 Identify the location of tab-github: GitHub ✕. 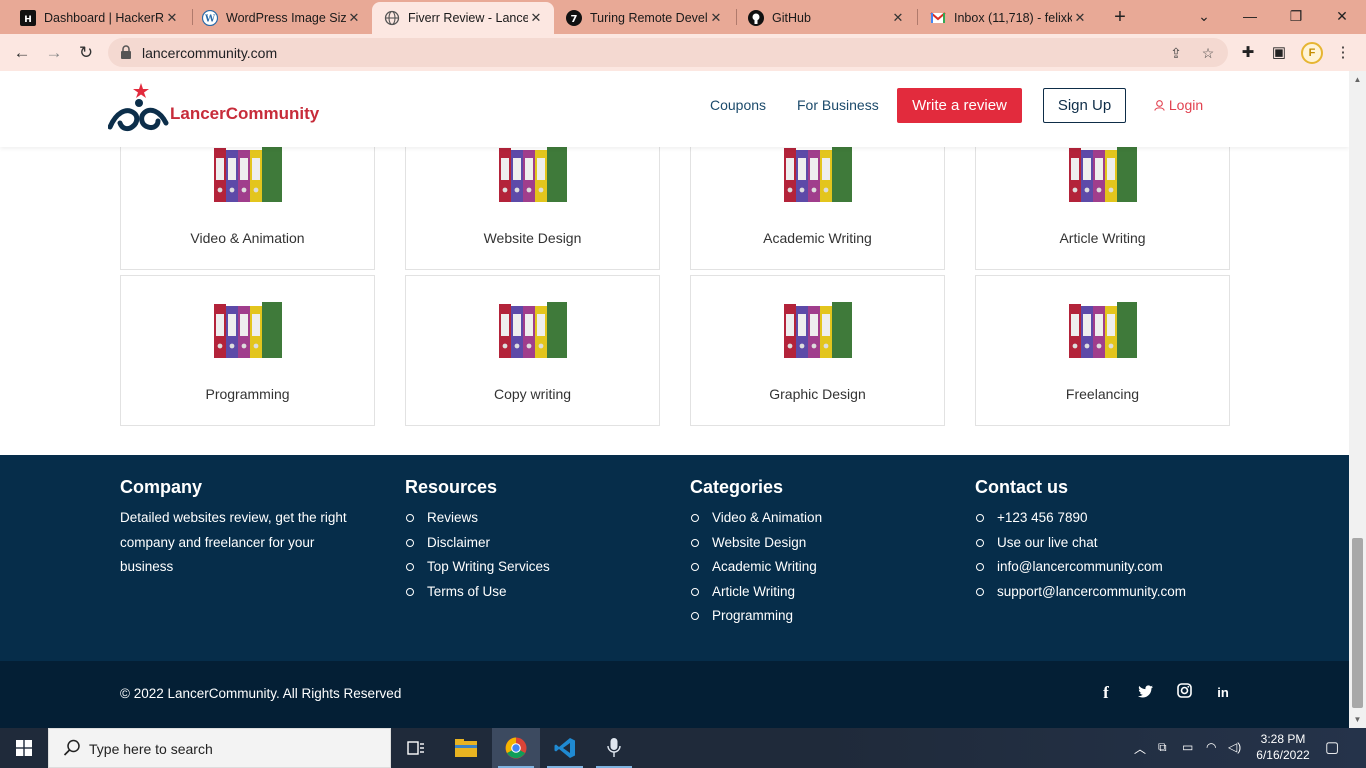
(826, 18).